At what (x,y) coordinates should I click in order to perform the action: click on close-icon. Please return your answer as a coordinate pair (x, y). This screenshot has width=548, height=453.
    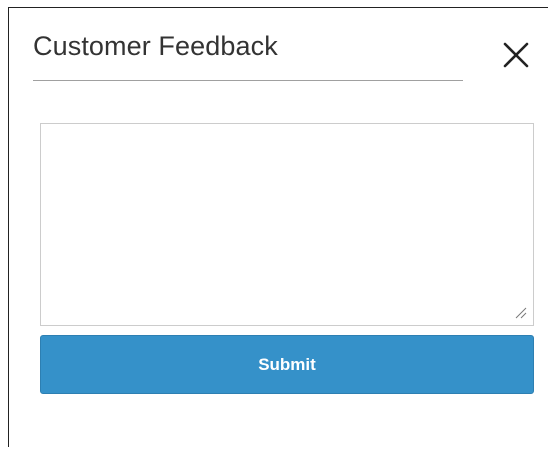
    Looking at the image, I should click on (516, 55).